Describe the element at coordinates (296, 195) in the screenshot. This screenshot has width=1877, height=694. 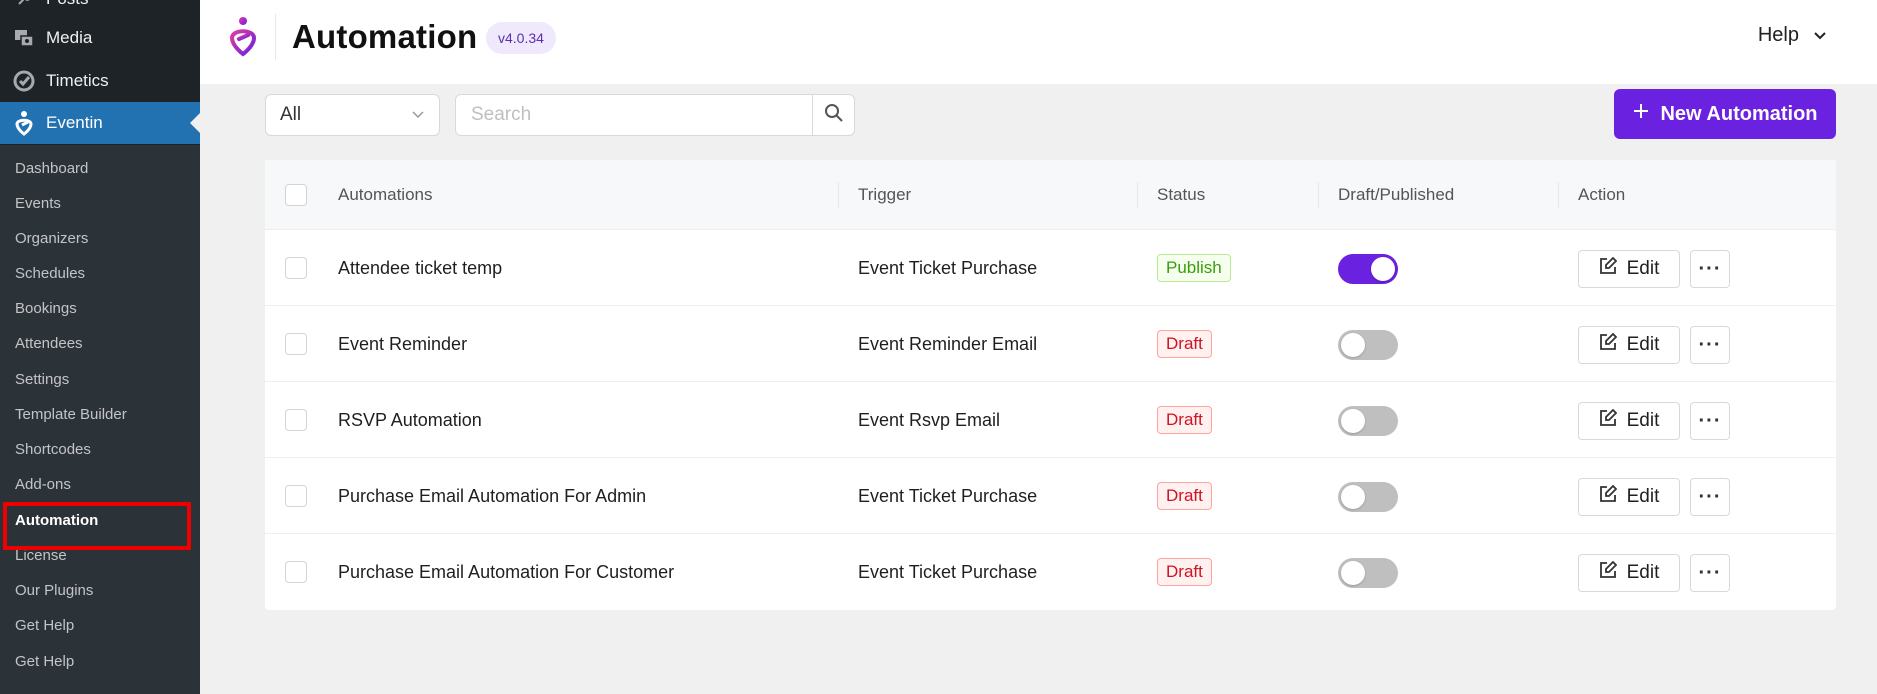
I see `select-all-checkbox` at that location.